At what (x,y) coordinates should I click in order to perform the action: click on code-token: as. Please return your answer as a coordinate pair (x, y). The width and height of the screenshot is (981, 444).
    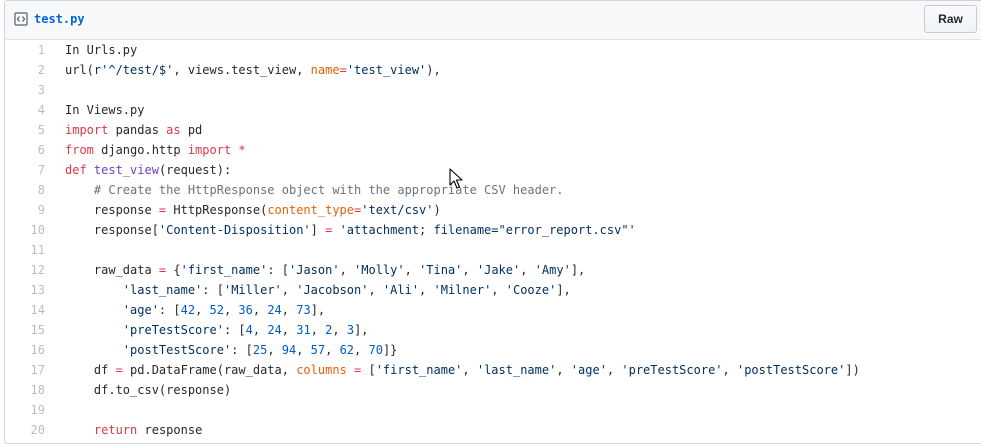
    Looking at the image, I should click on (173, 130).